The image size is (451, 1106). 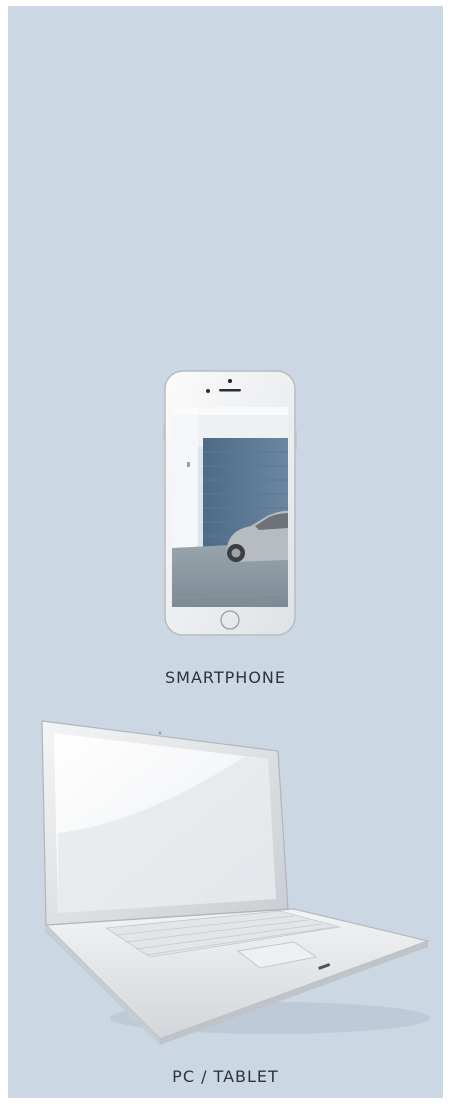 What do you see at coordinates (225, 1076) in the screenshot?
I see `laptop-label: PC / TABLET` at bounding box center [225, 1076].